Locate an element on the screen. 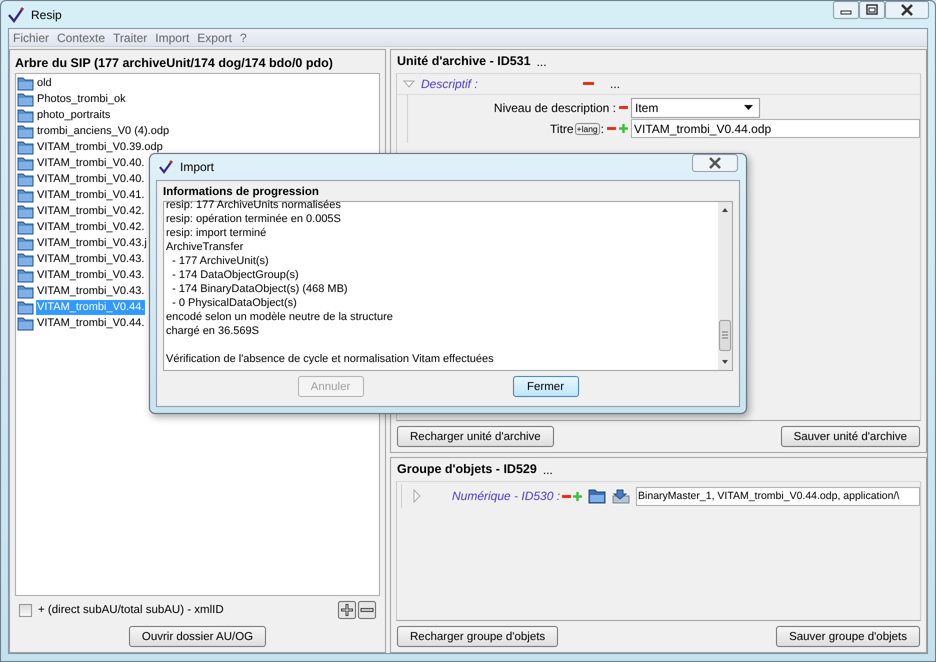 The height and width of the screenshot is (662, 936). action-button: Recharger unité d'archive is located at coordinates (475, 436).